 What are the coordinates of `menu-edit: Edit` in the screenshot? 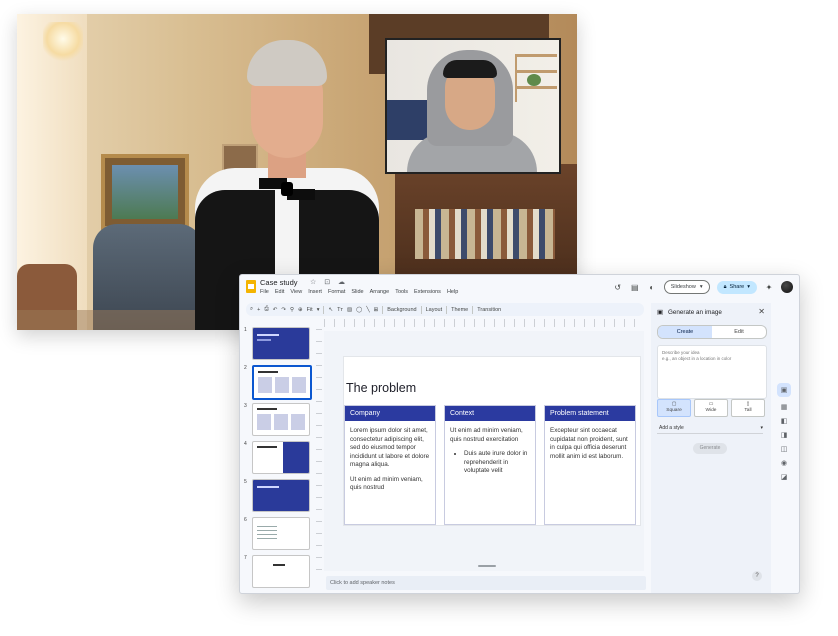 It's located at (279, 292).